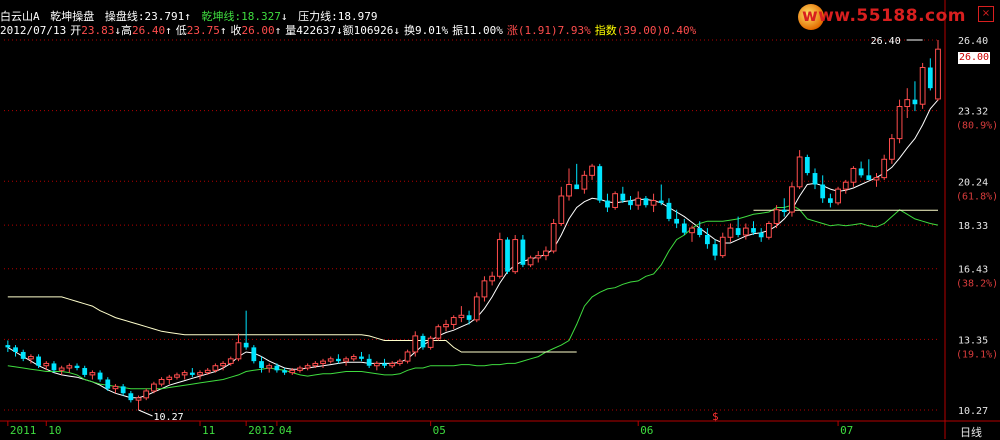 Image resolution: width=1000 pixels, height=440 pixels. I want to click on close-arrow-icon: ↑, so click(278, 30).